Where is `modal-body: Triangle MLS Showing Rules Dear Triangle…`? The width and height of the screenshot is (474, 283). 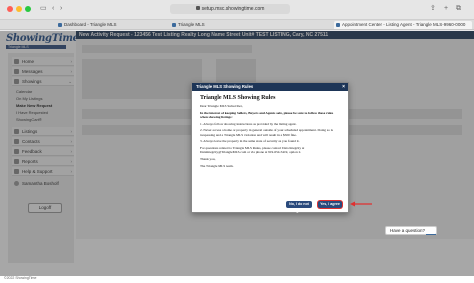
modal-body: Triangle MLS Showing Rules Dear Triangle… is located at coordinates (270, 132).